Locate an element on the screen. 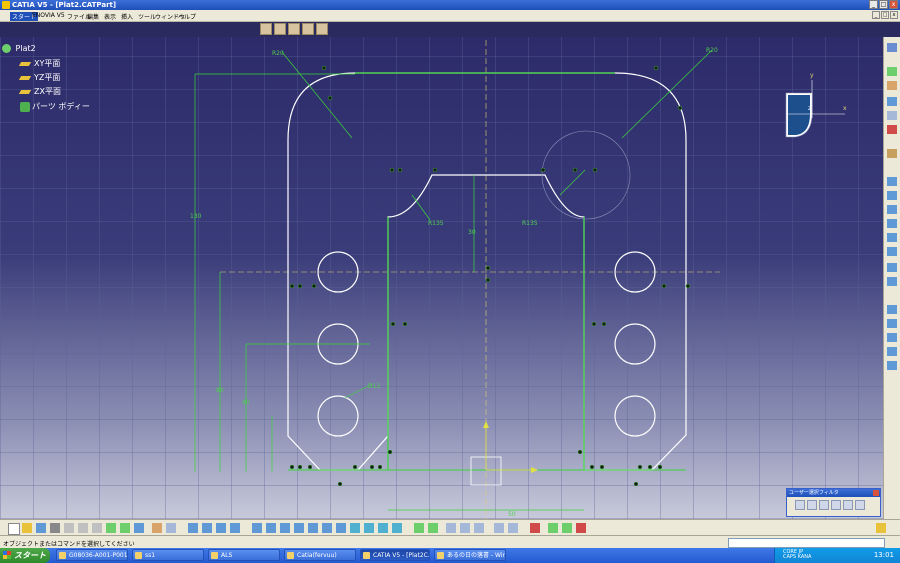 The width and height of the screenshot is (900, 563). dim-40: 40 is located at coordinates (246, 402).